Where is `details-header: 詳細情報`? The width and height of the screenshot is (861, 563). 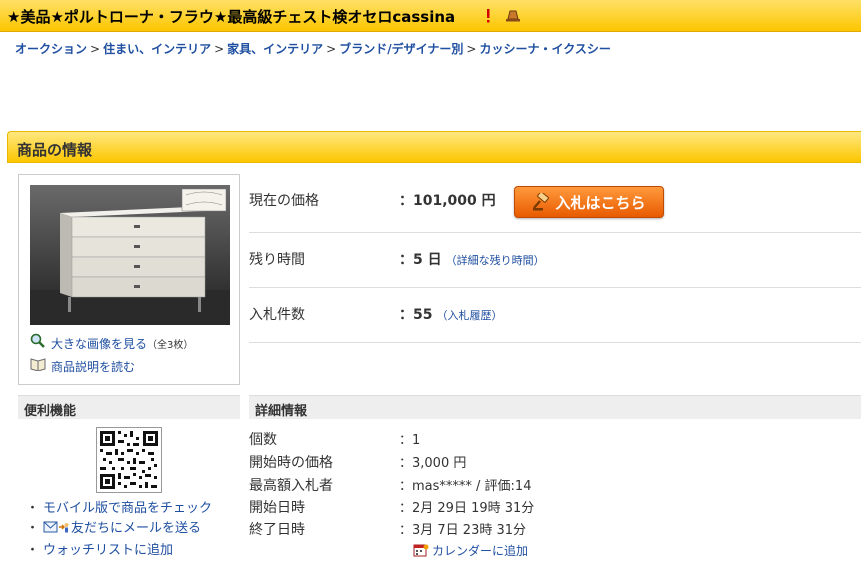
details-header: 詳細情報 is located at coordinates (555, 407).